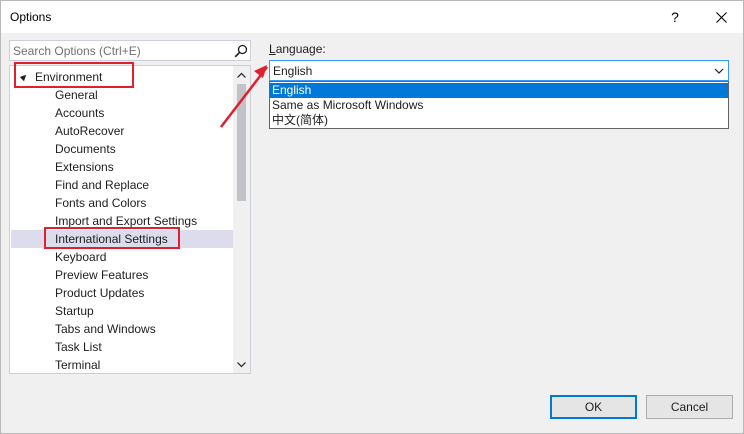 This screenshot has height=434, width=744. I want to click on scroll-down-button, so click(241, 364).